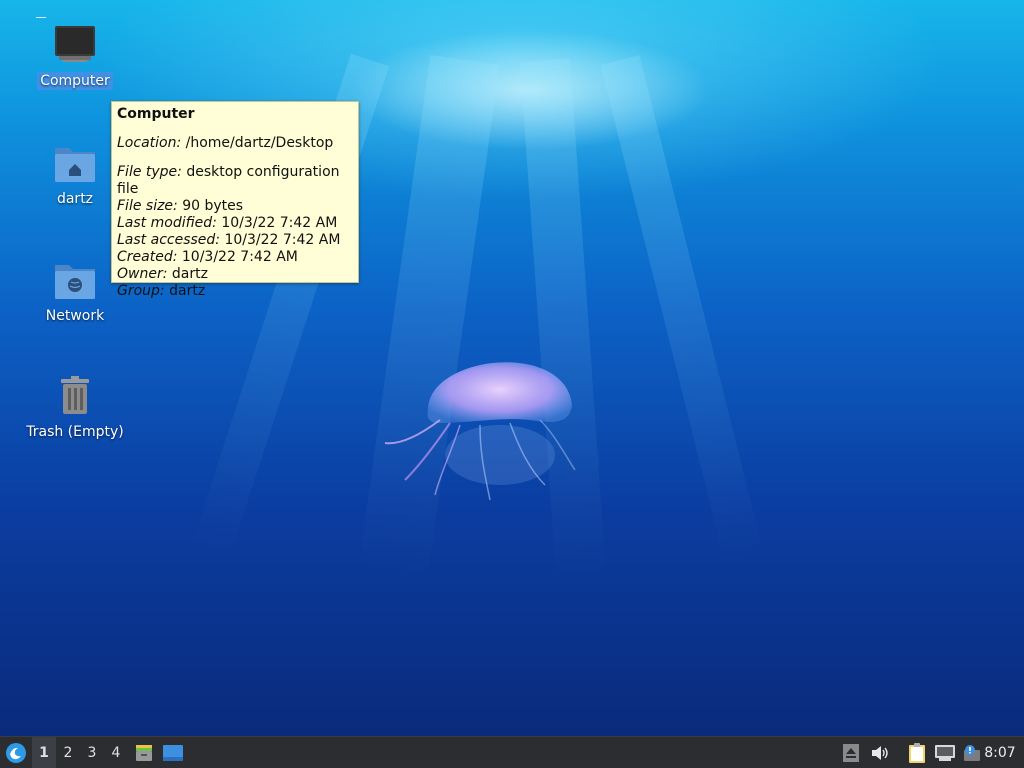 The width and height of the screenshot is (1024, 768). I want to click on taskbar: 1 2 3 4 8:07, so click(512, 752).